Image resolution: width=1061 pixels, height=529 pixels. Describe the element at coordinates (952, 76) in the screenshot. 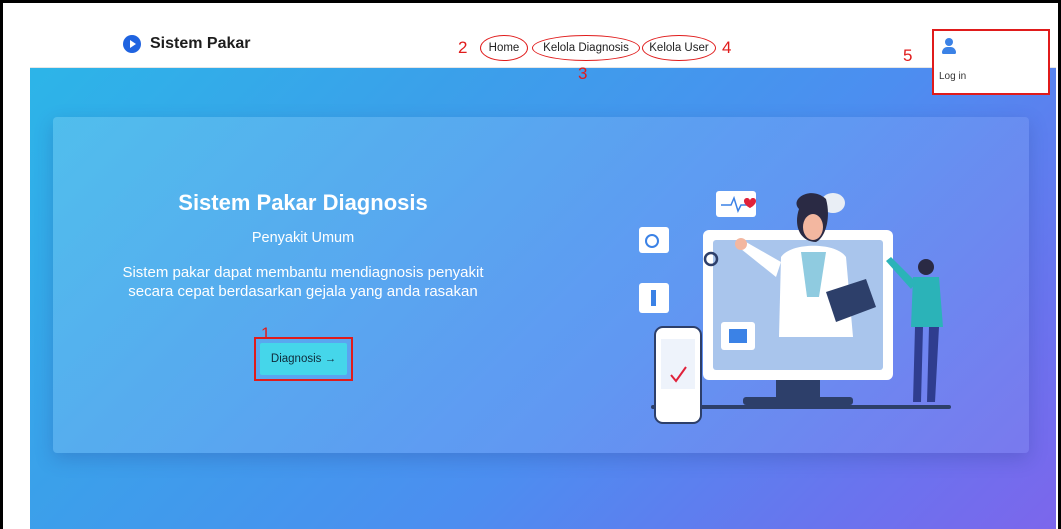

I see `login-menu-item: Log in` at that location.